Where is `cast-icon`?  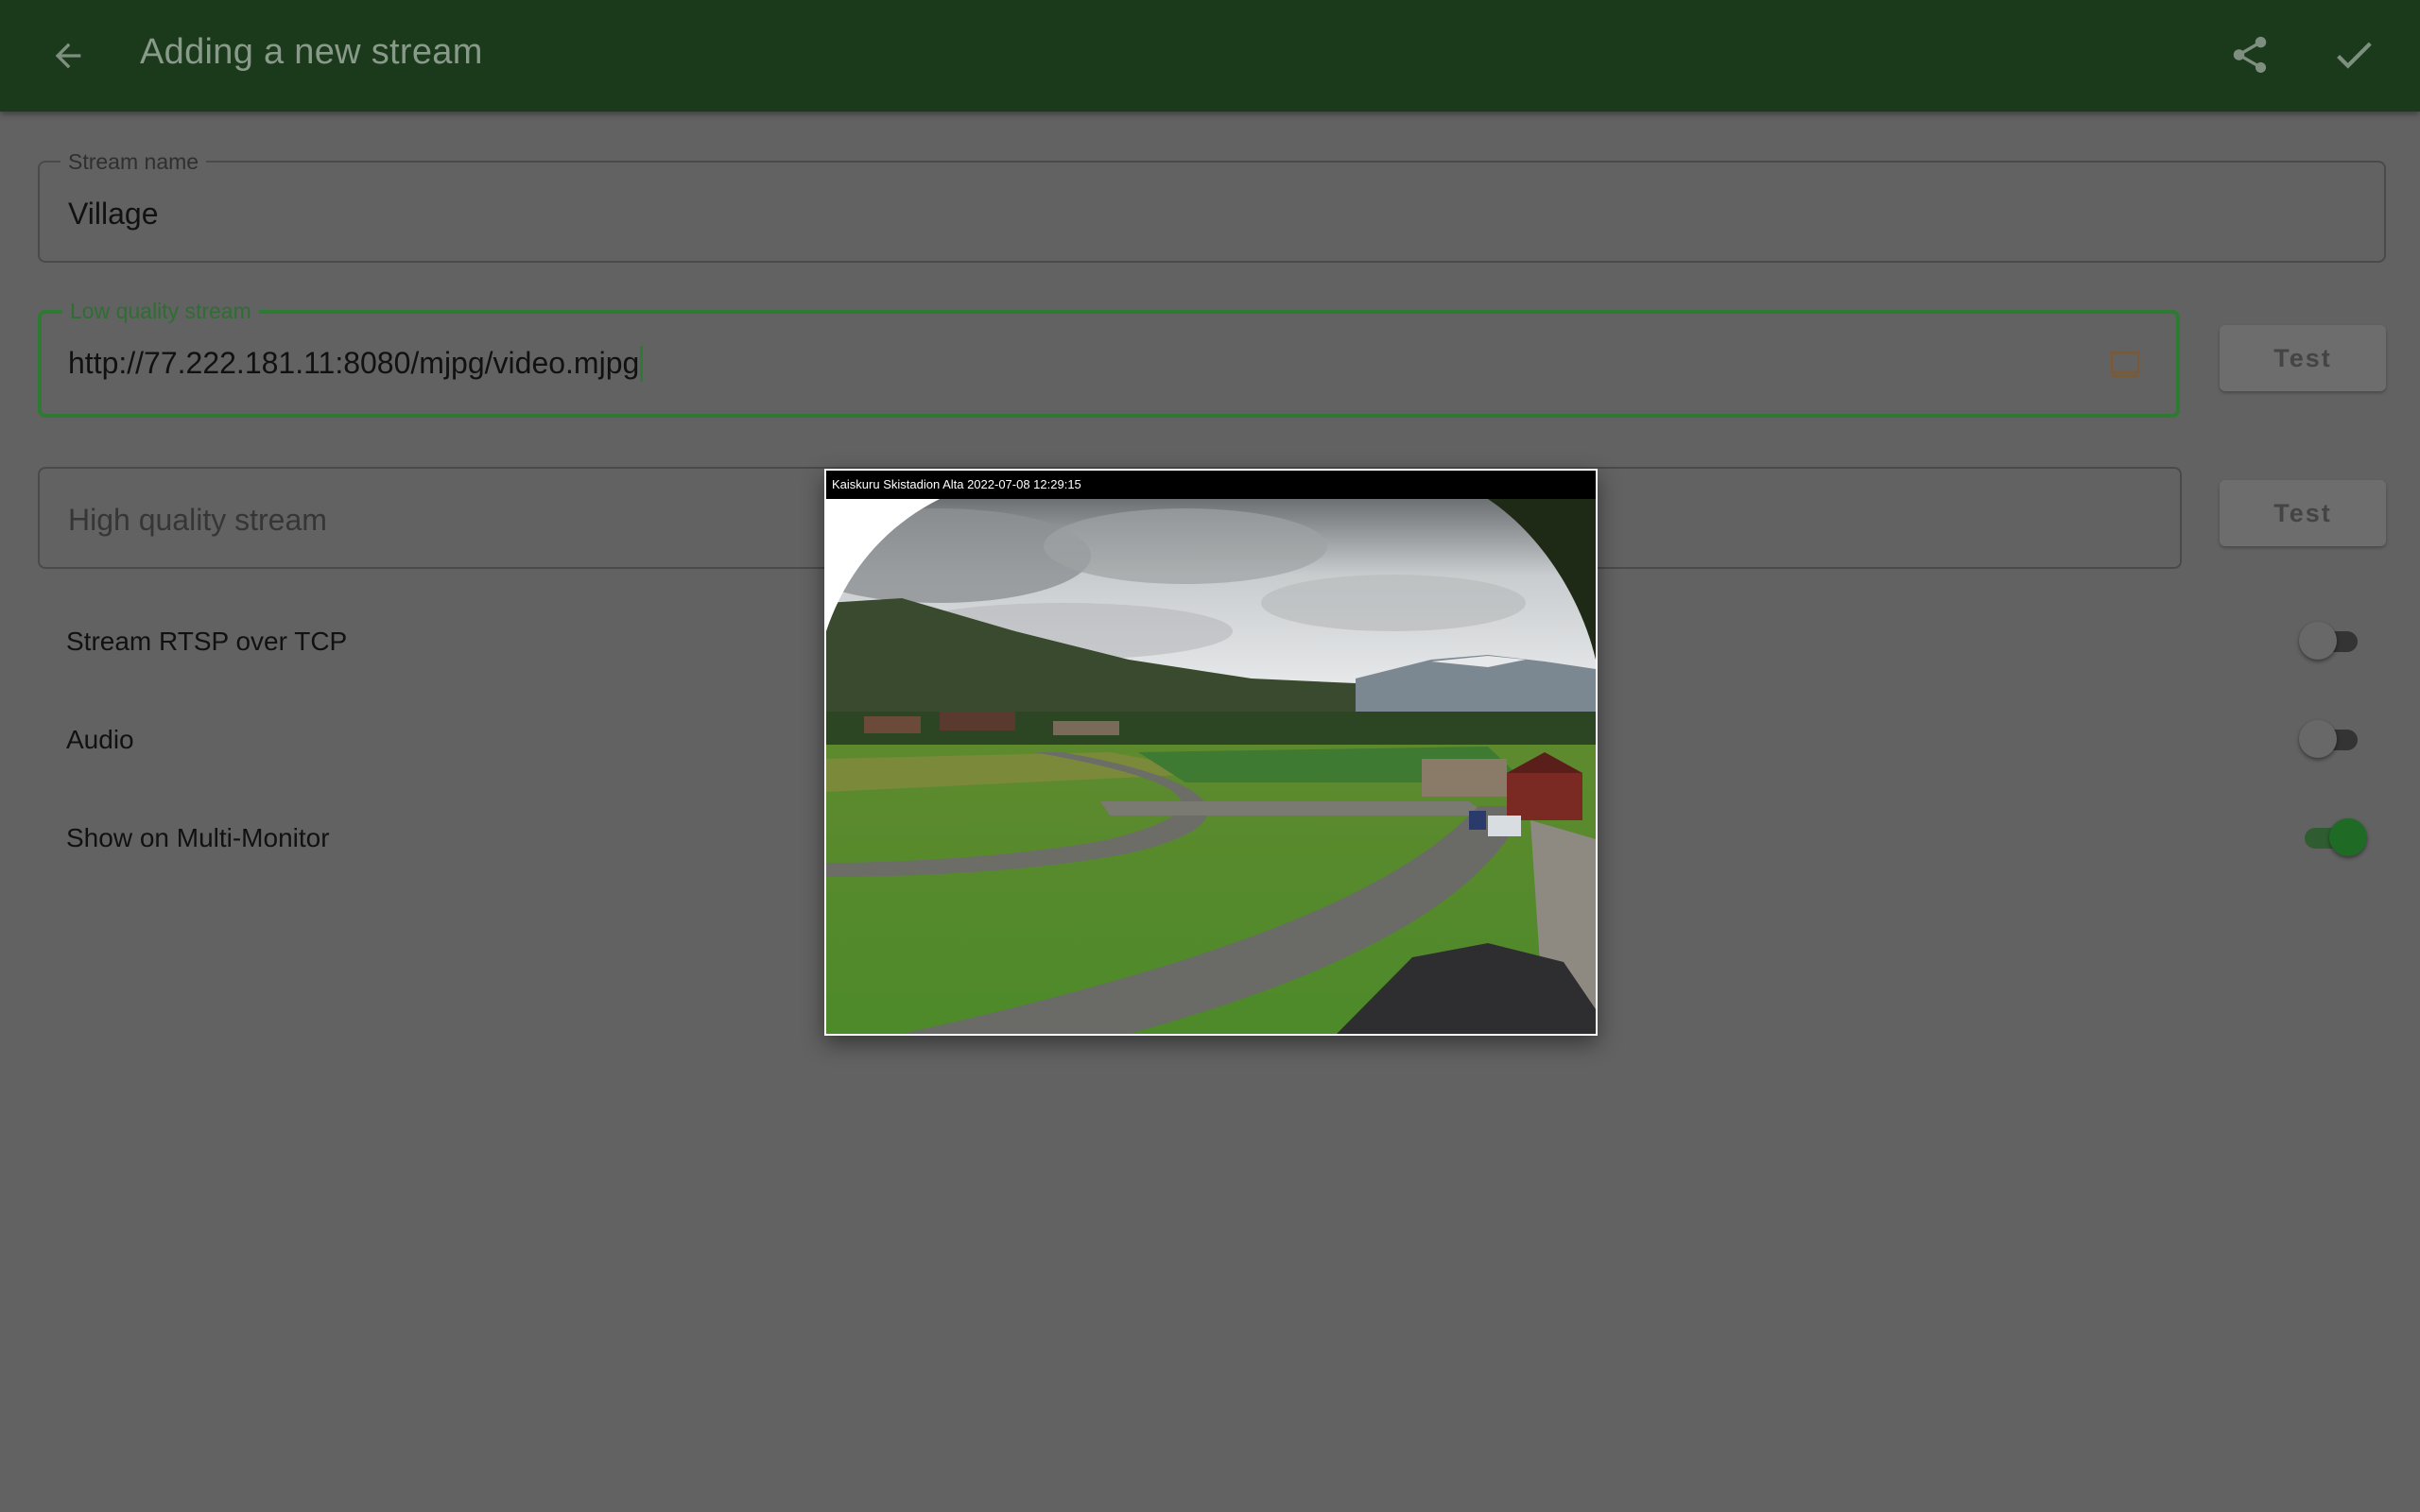 cast-icon is located at coordinates (2125, 365).